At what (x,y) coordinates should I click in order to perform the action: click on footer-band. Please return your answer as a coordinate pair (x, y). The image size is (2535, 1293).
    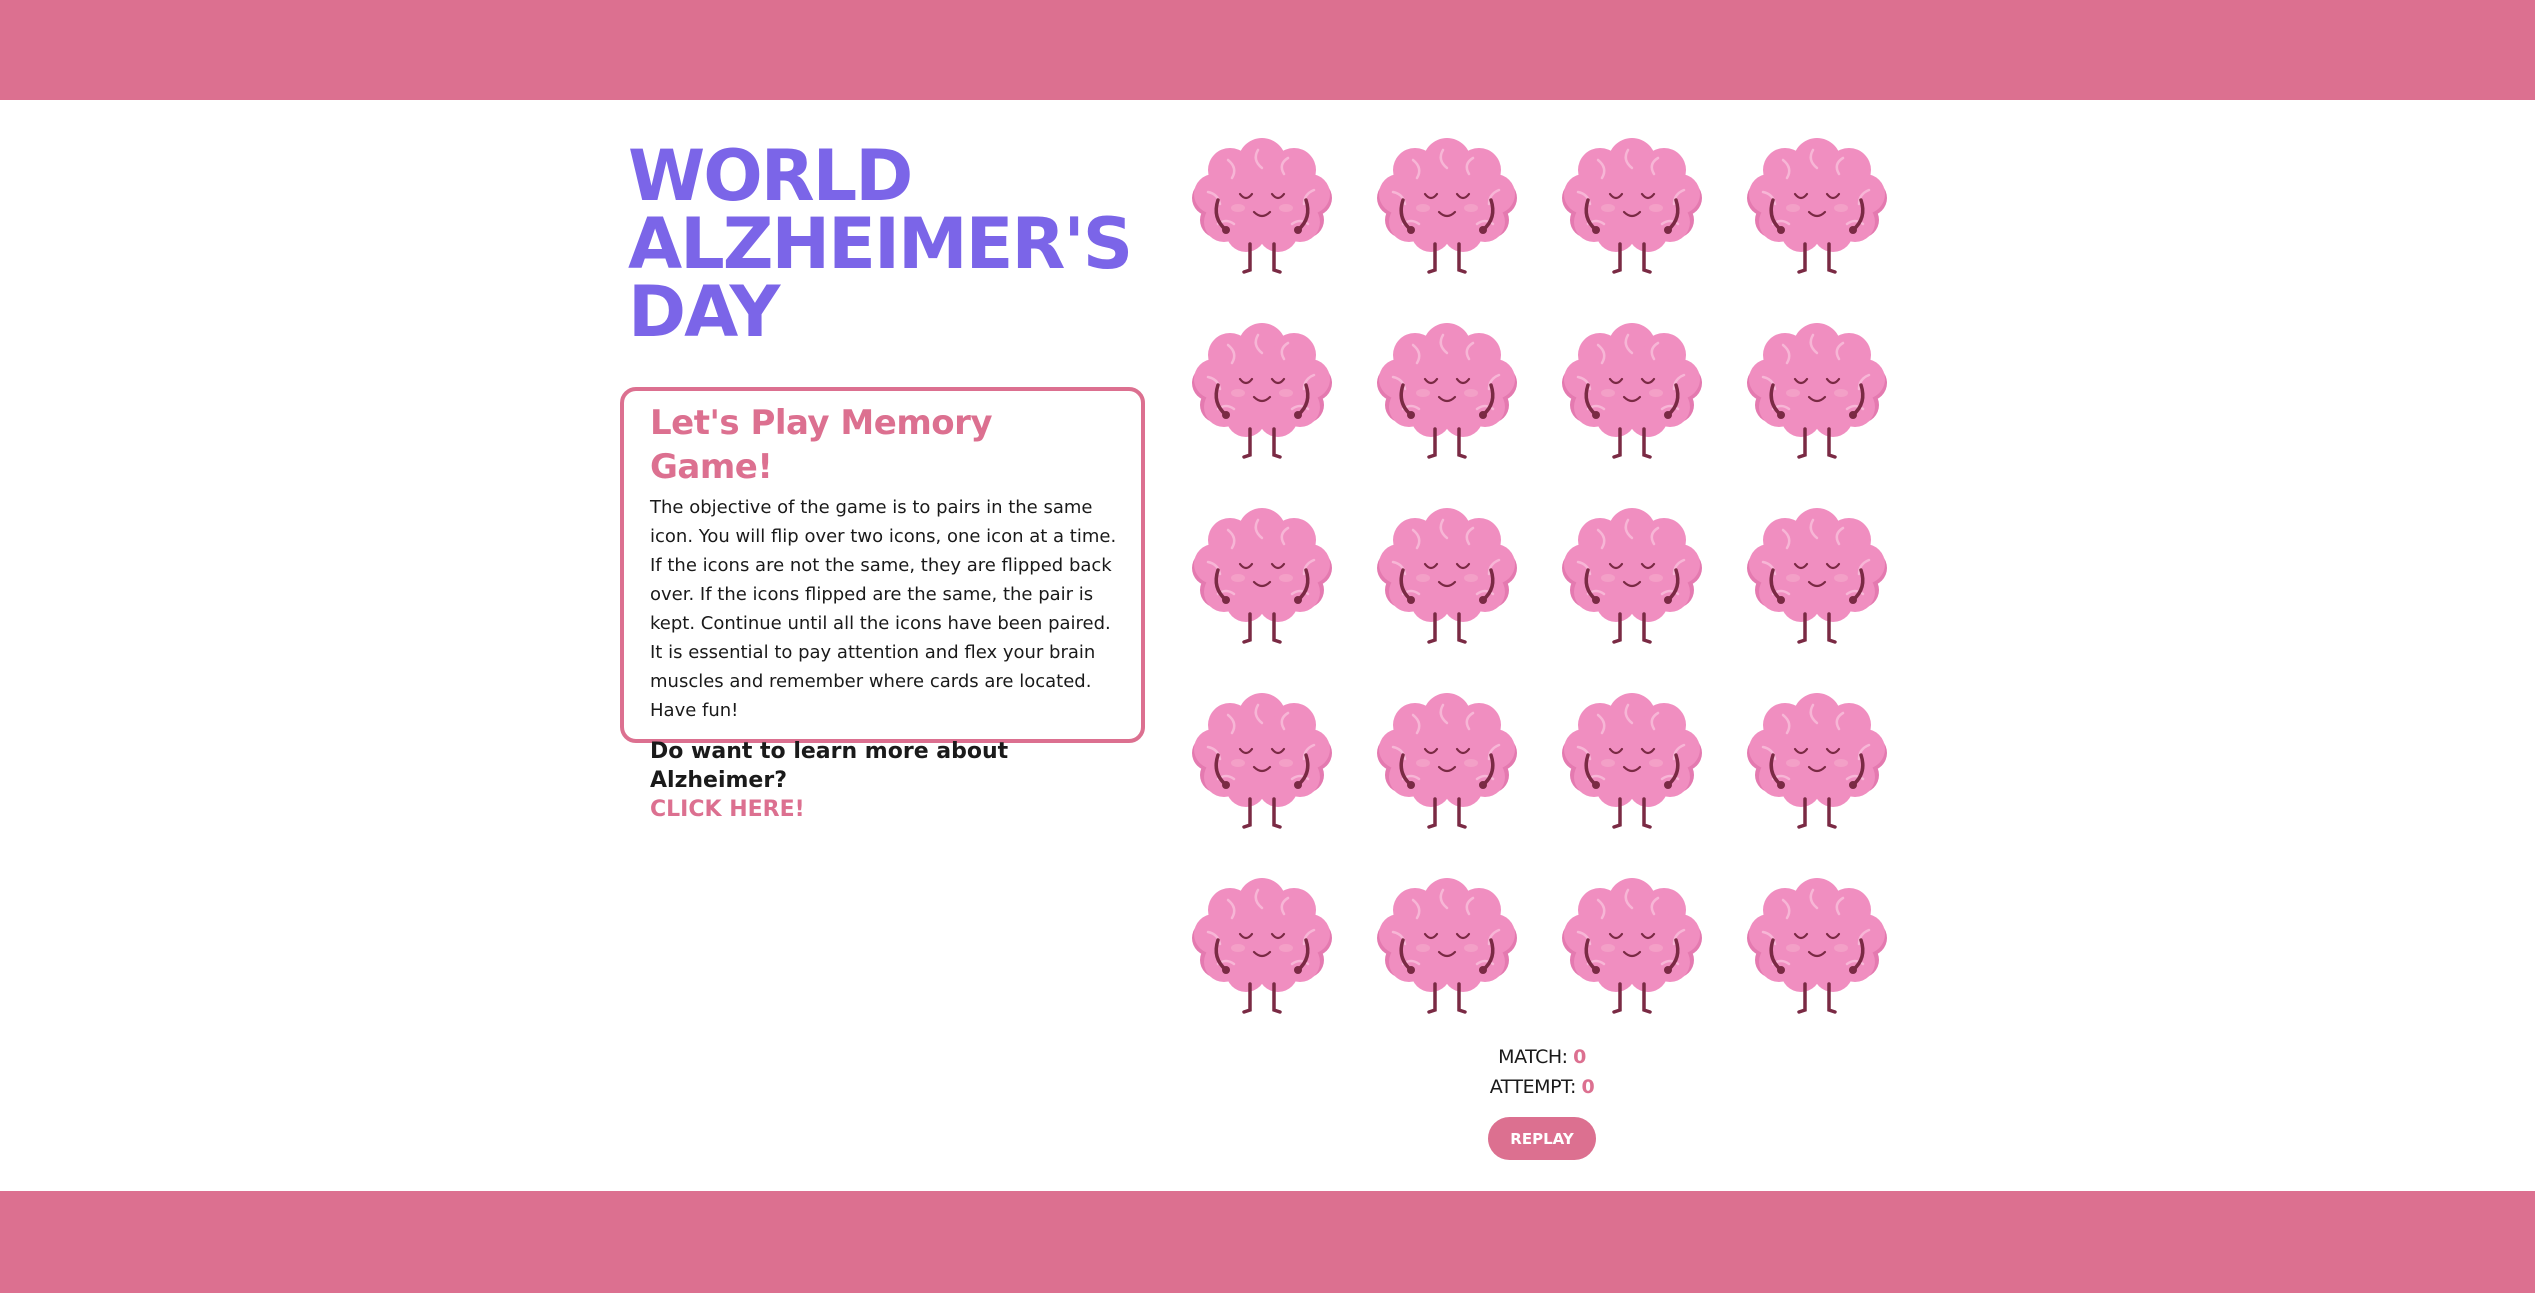
    Looking at the image, I should click on (1267, 1242).